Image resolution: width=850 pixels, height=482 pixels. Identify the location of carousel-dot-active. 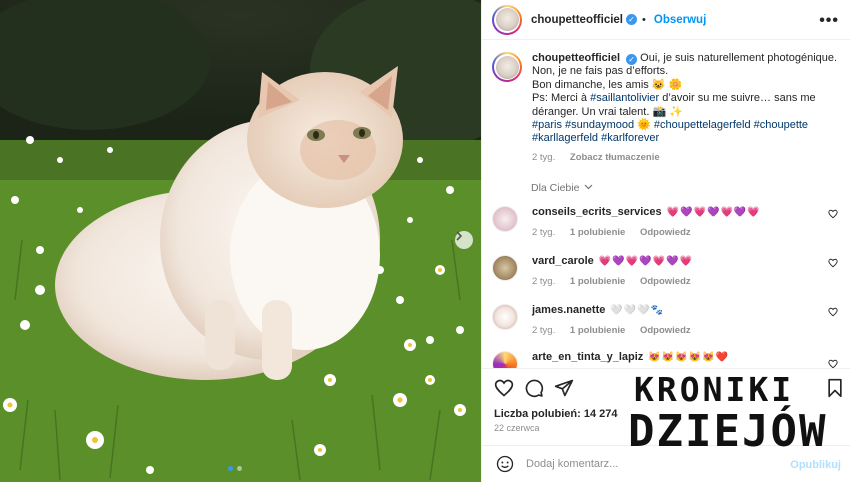
(230, 468).